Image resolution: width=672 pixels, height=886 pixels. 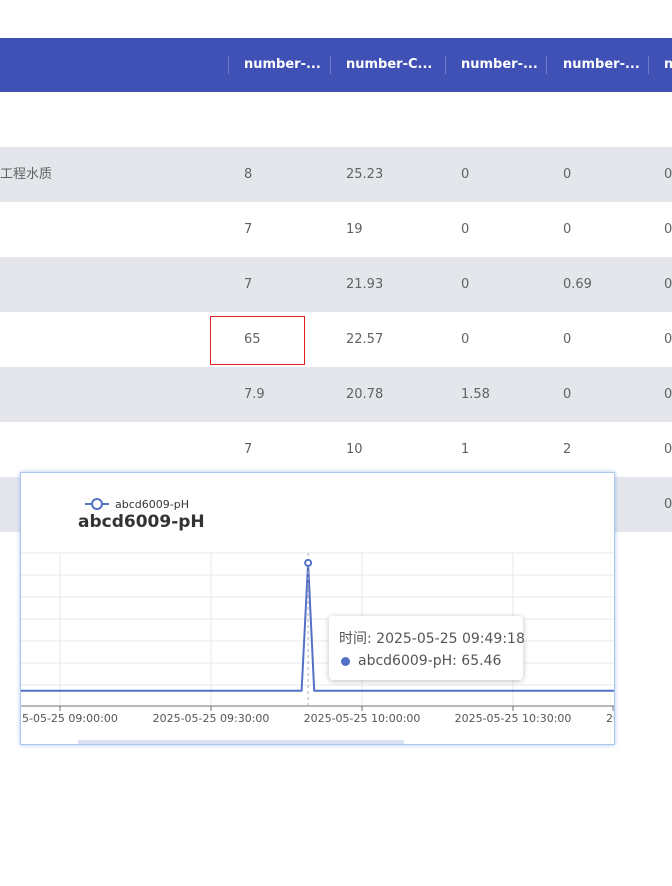 I want to click on table-row, so click(x=336, y=119).